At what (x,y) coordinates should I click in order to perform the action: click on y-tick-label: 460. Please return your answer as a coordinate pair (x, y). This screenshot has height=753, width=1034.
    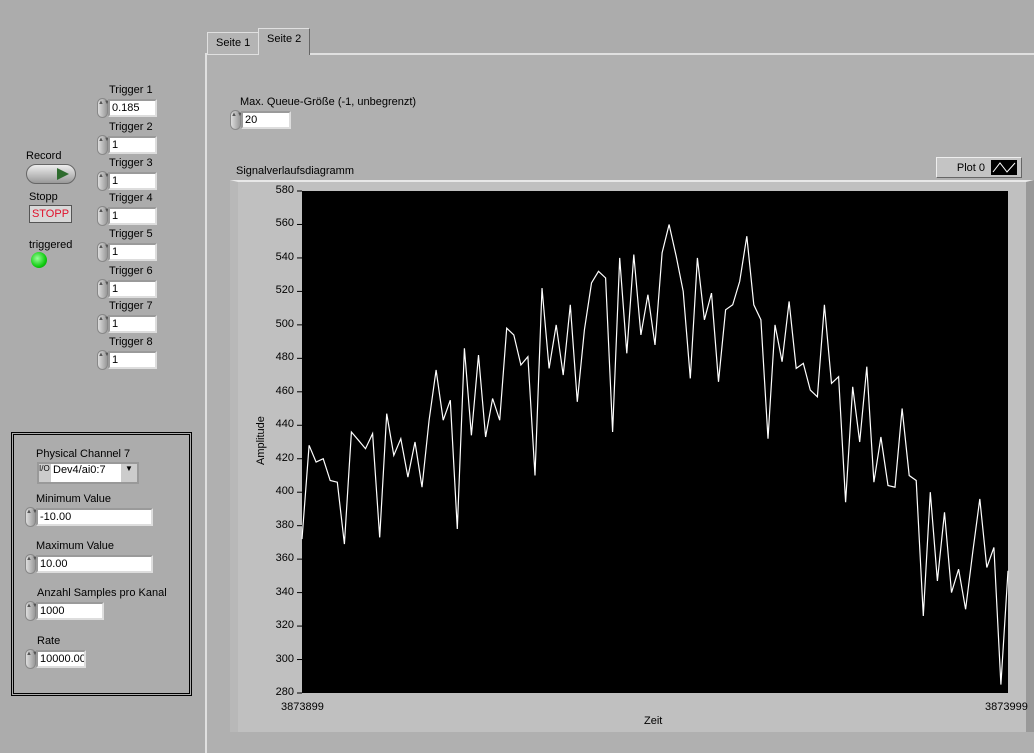
    Looking at the image, I should click on (284, 390).